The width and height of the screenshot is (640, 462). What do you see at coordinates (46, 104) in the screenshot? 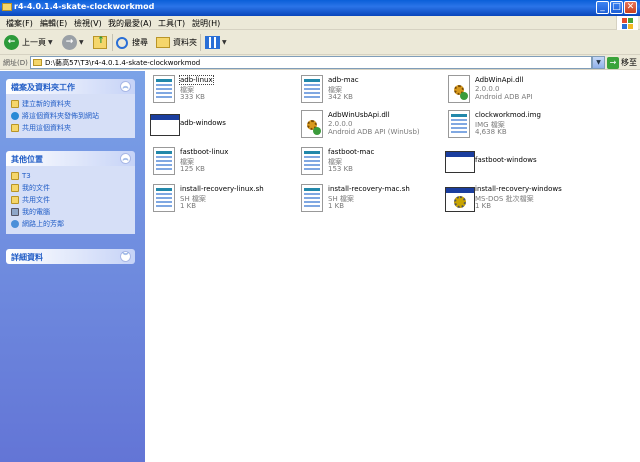
I see `task-label: 建立新的資料夾` at bounding box center [46, 104].